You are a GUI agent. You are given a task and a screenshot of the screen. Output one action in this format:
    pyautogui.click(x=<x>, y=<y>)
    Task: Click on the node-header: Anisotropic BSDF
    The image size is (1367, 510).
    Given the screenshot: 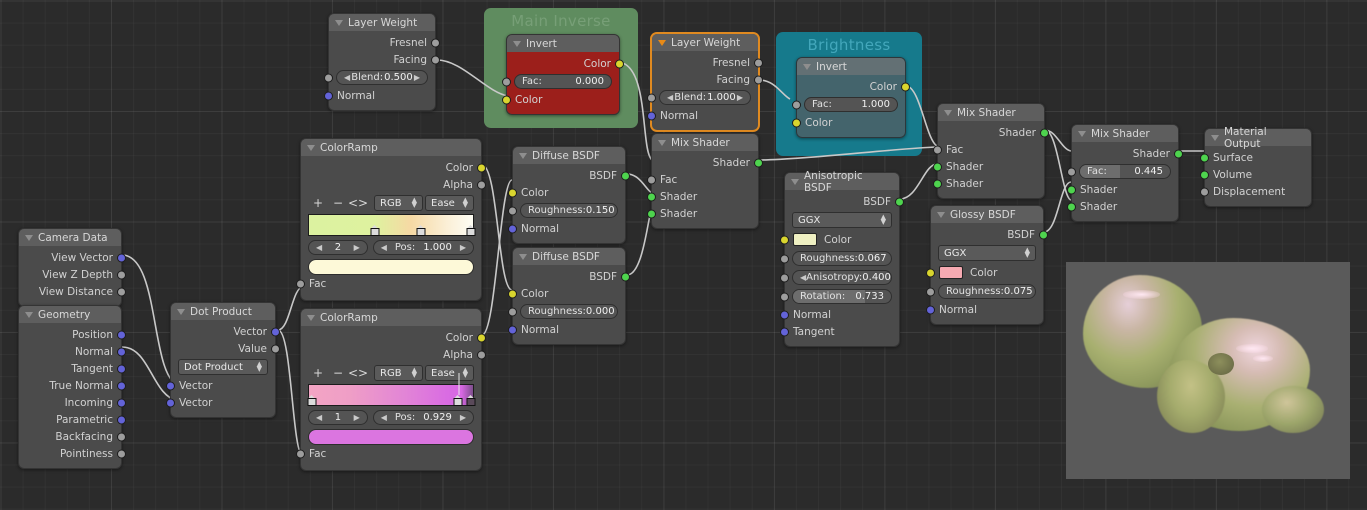 What is the action you would take?
    pyautogui.click(x=842, y=182)
    